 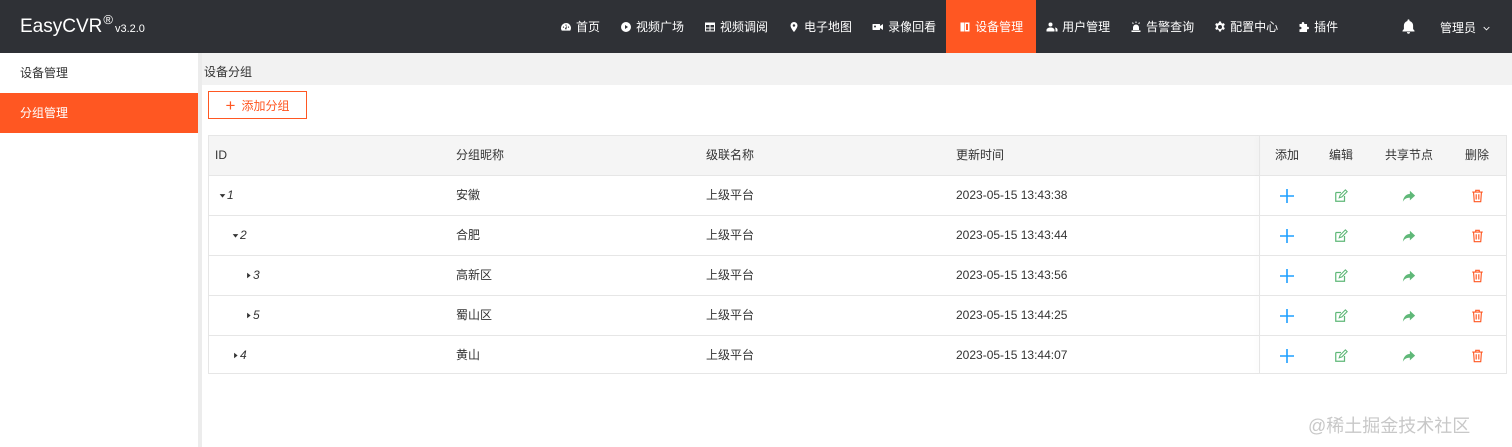 What do you see at coordinates (1408, 26) in the screenshot?
I see `bell-icon` at bounding box center [1408, 26].